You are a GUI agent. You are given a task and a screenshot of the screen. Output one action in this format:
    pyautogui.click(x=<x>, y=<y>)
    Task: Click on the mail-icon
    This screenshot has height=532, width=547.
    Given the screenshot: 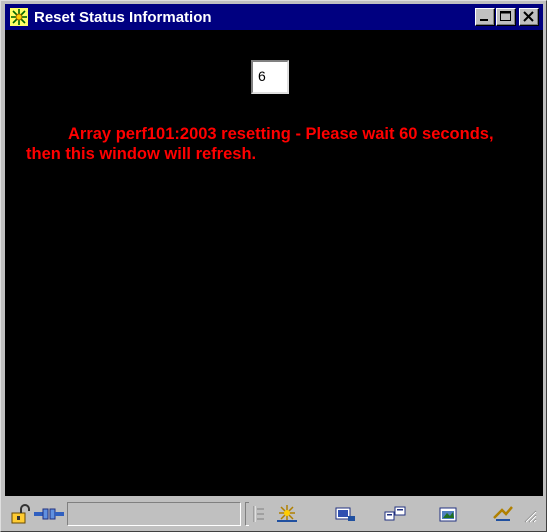 What is the action you would take?
    pyautogui.click(x=345, y=514)
    